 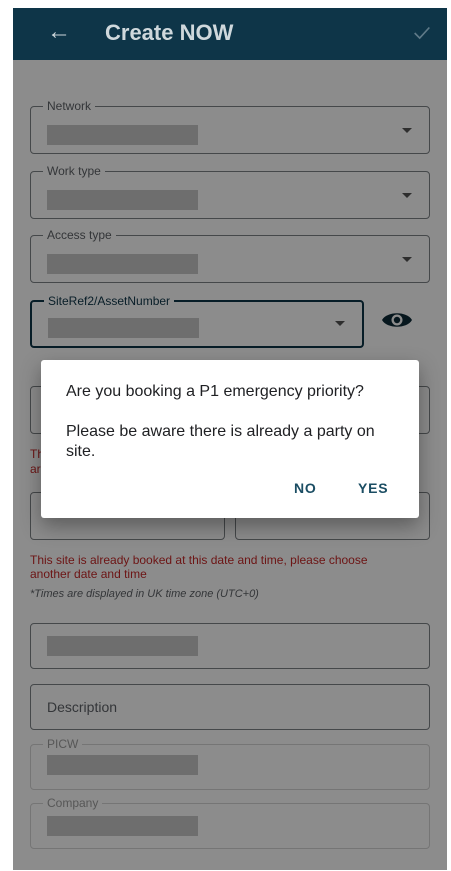 I want to click on back-arrow-icon: ←, so click(x=59, y=32).